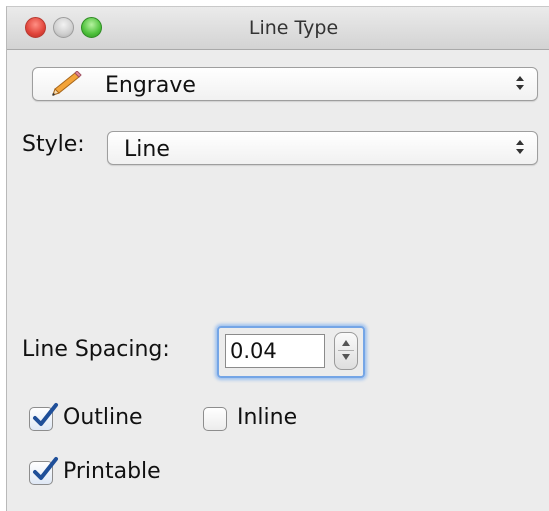  Describe the element at coordinates (346, 357) in the screenshot. I see `stepper-down-icon` at that location.